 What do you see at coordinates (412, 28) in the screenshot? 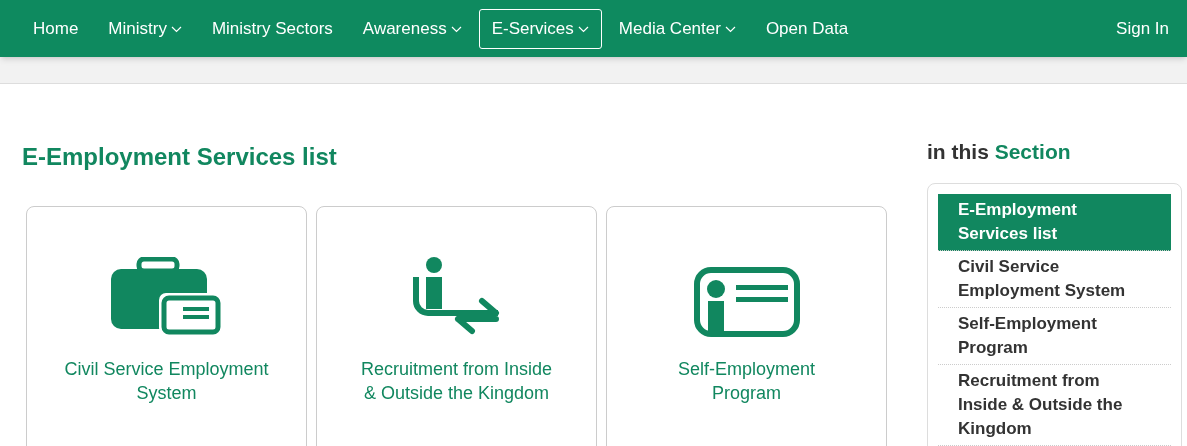
I see `nav-menu-item: Awareness` at bounding box center [412, 28].